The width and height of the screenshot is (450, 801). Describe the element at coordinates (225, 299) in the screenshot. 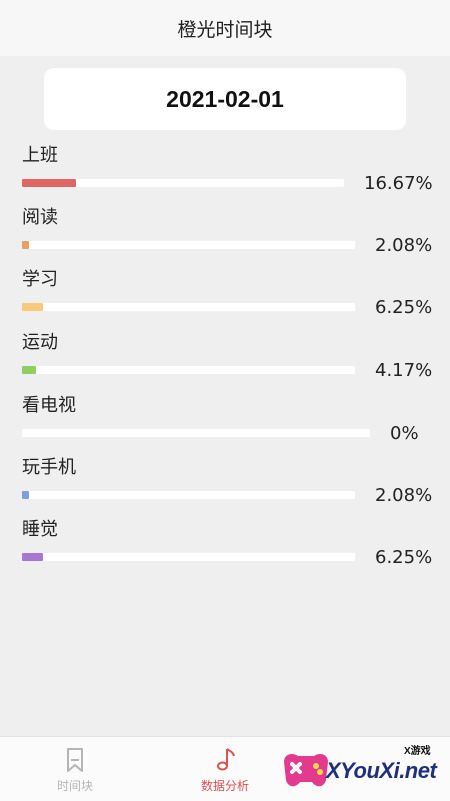

I see `category-item: 学习 6.25%` at that location.